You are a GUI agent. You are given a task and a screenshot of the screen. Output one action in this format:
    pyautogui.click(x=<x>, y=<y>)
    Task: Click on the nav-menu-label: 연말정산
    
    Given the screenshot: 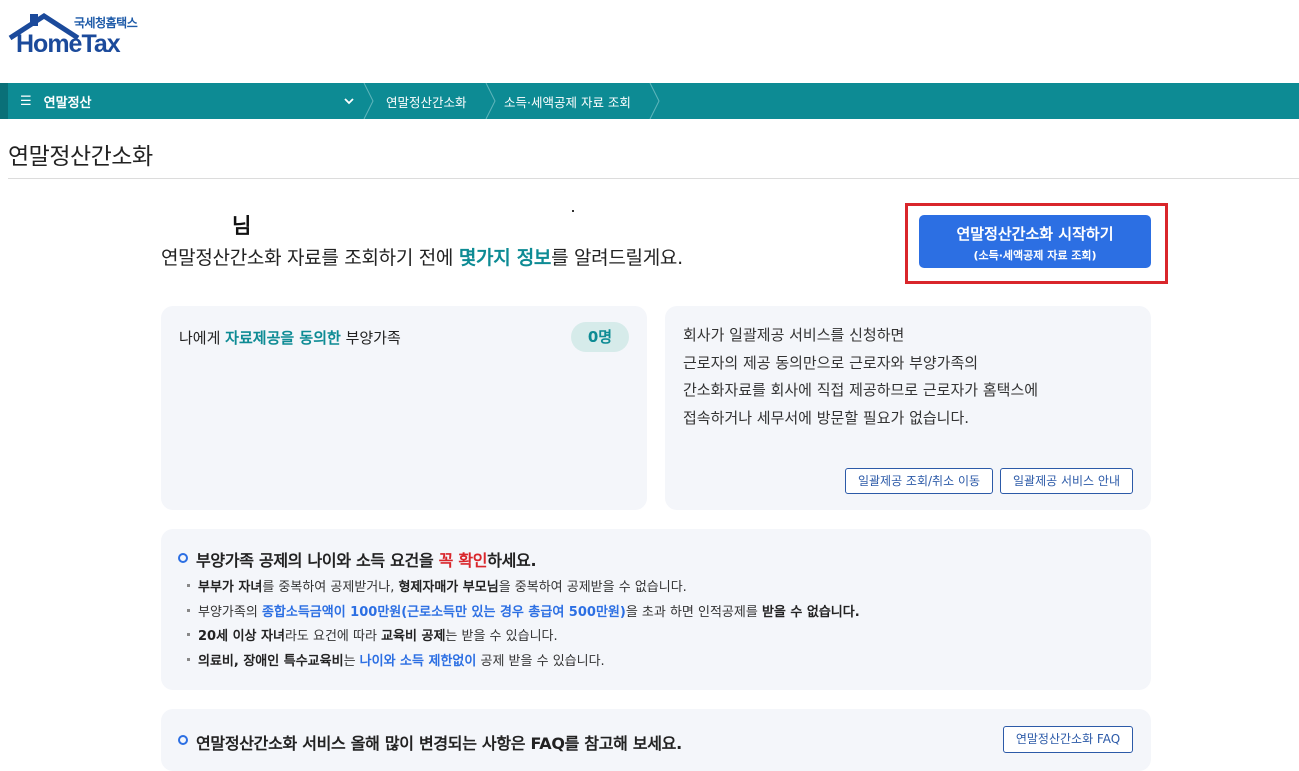 What is the action you would take?
    pyautogui.click(x=67, y=103)
    